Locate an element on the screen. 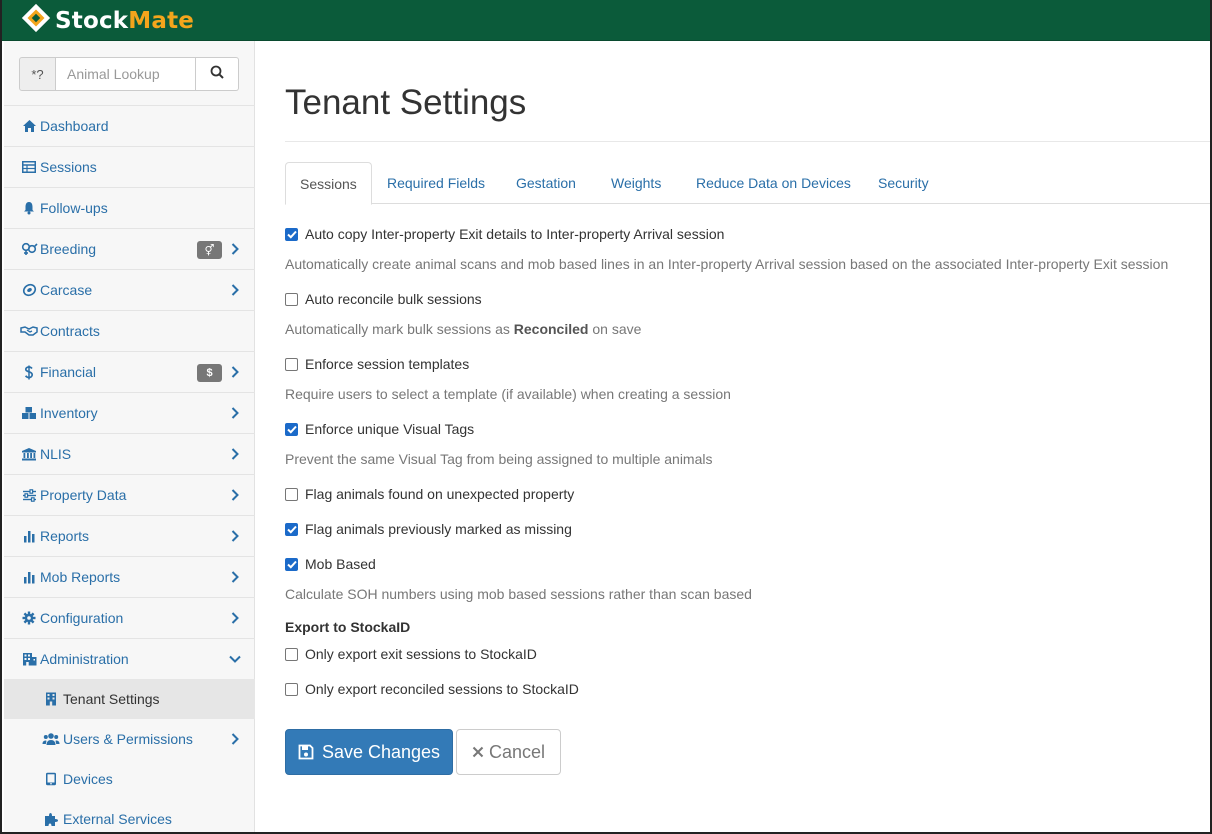 The width and height of the screenshot is (1212, 834). sidebar-item-reports: Reports is located at coordinates (129, 535).